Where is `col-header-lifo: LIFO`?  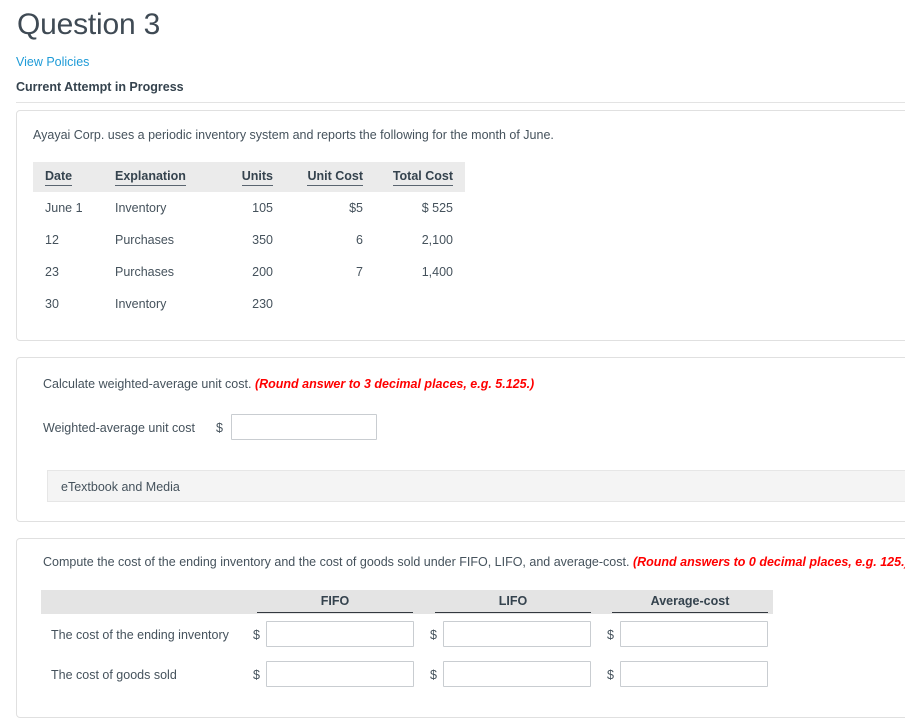
col-header-lifo: LIFO is located at coordinates (513, 603).